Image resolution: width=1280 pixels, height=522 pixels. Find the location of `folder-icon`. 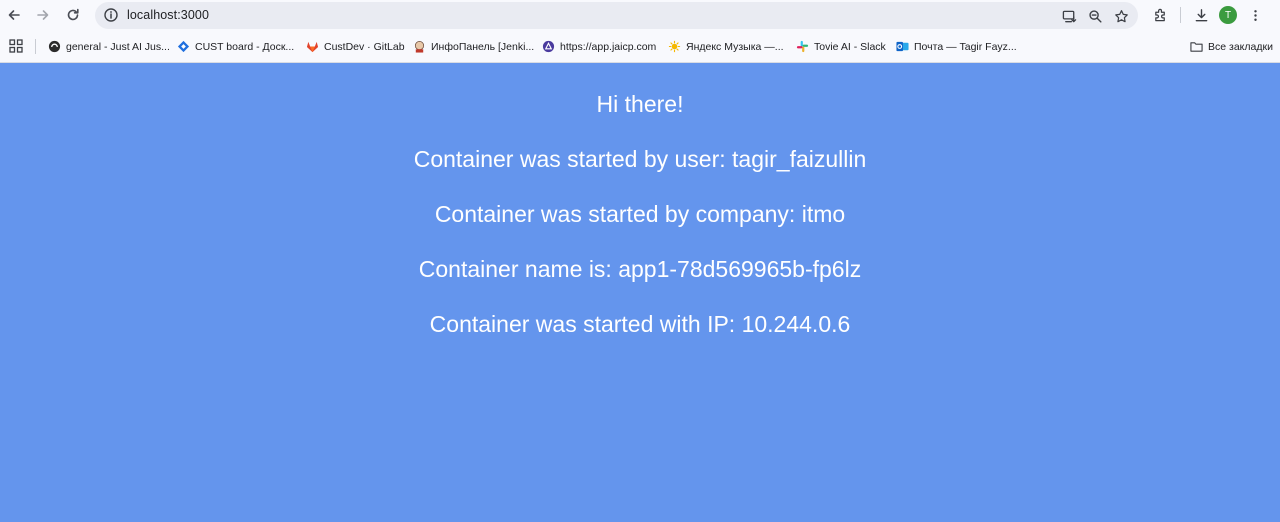

folder-icon is located at coordinates (1196, 46).